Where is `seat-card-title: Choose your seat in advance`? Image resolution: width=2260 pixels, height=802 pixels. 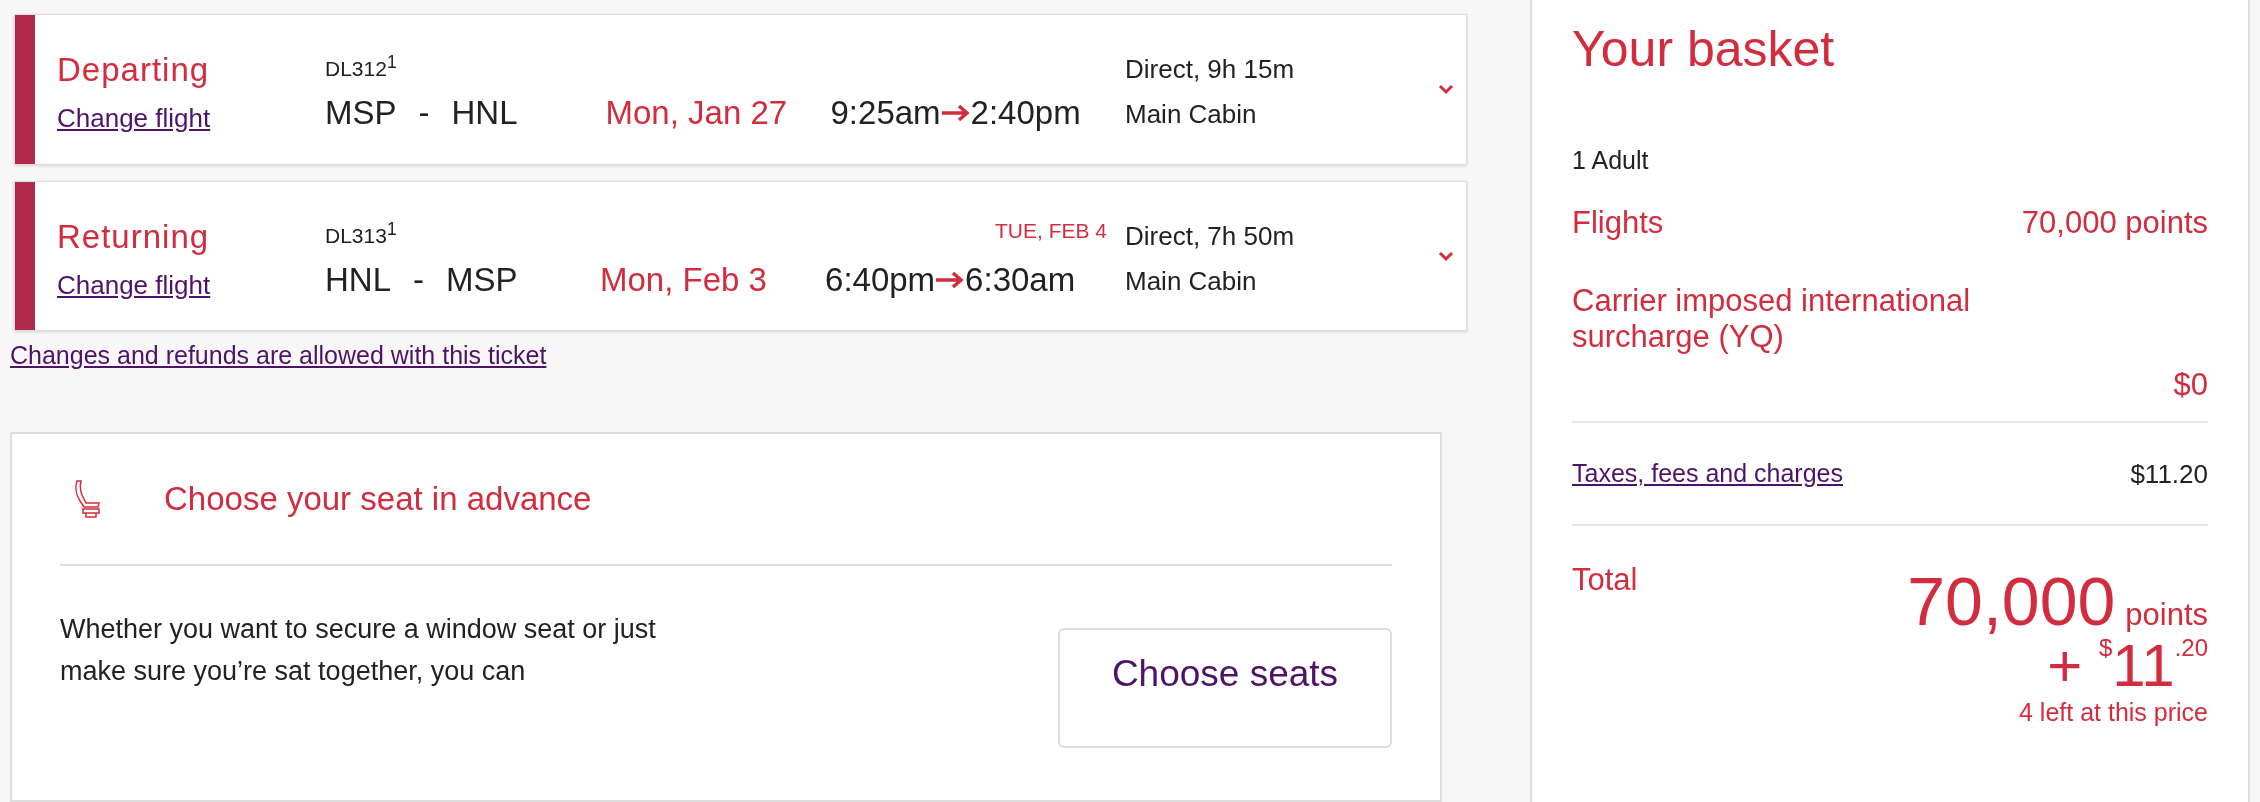 seat-card-title: Choose your seat in advance is located at coordinates (378, 499).